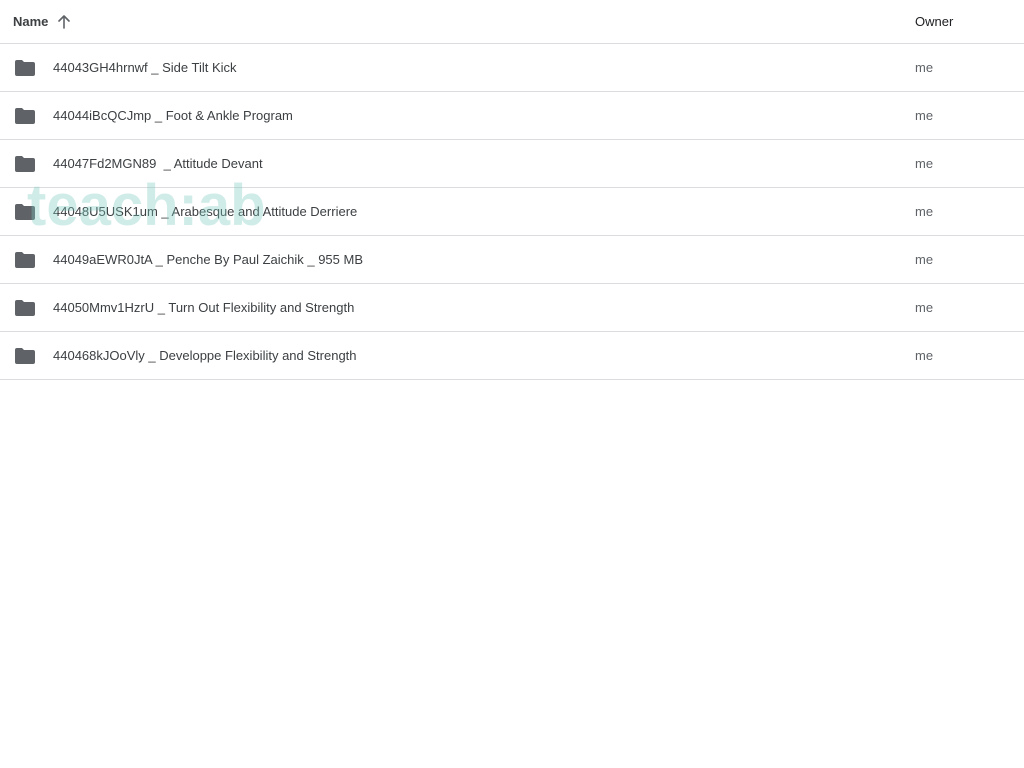 The width and height of the screenshot is (1024, 768). Describe the element at coordinates (173, 115) in the screenshot. I see `folder-name: 44044iBcQCJmp _ Foot & Ankle Program` at that location.